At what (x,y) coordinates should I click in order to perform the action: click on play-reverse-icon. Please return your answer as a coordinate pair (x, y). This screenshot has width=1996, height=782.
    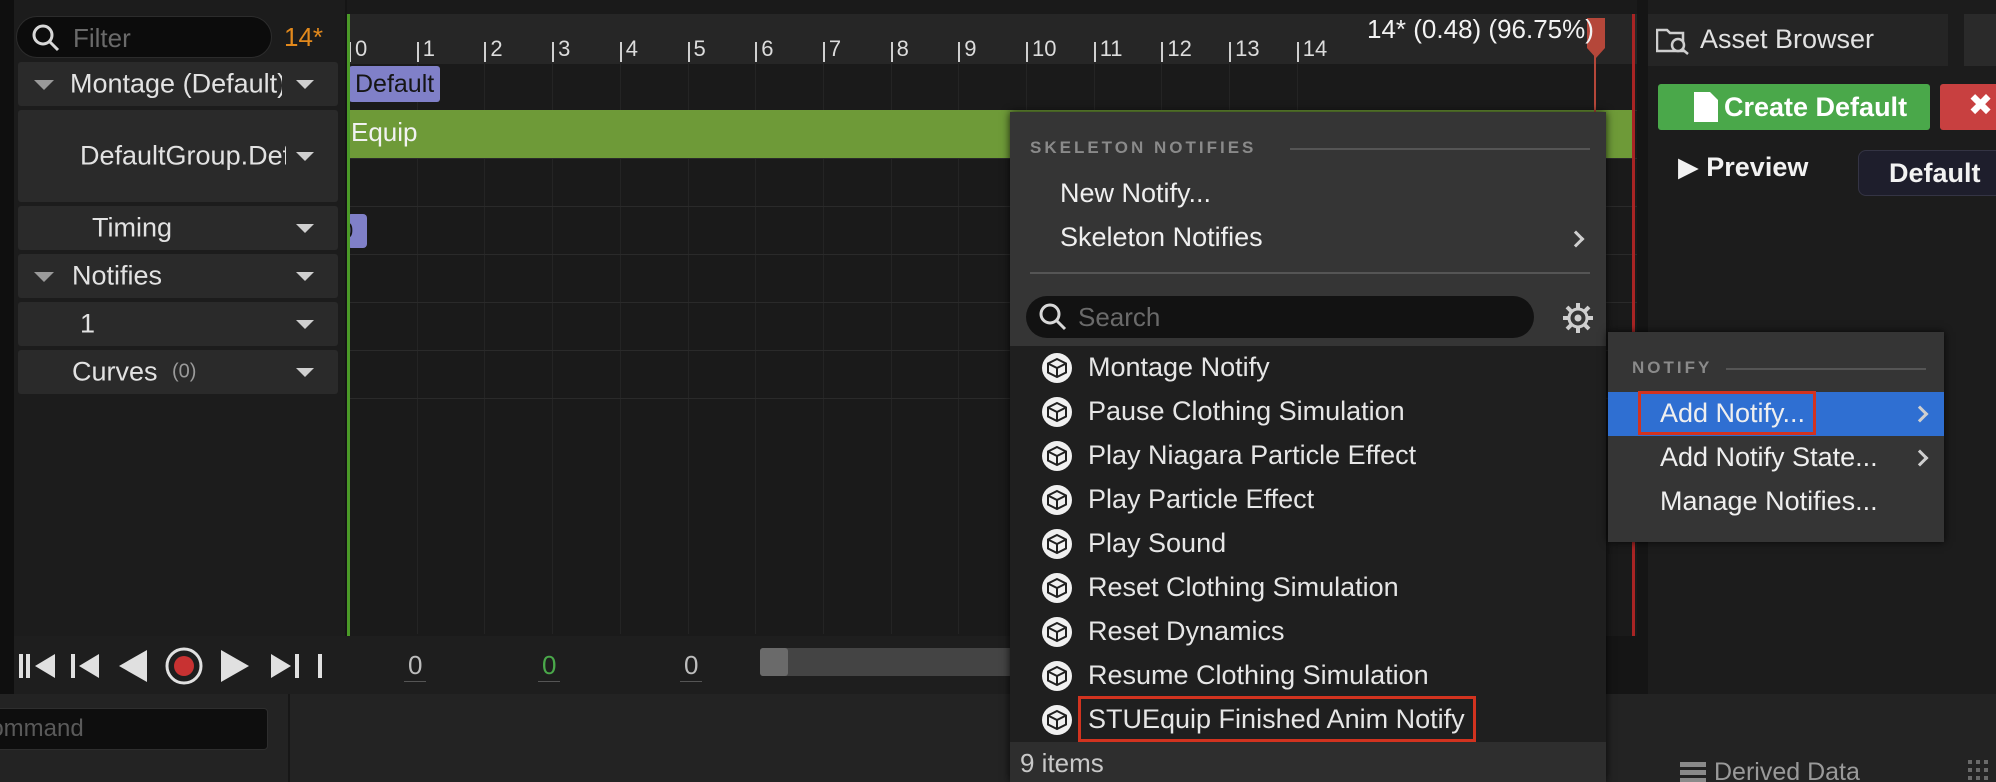
    Looking at the image, I should click on (133, 666).